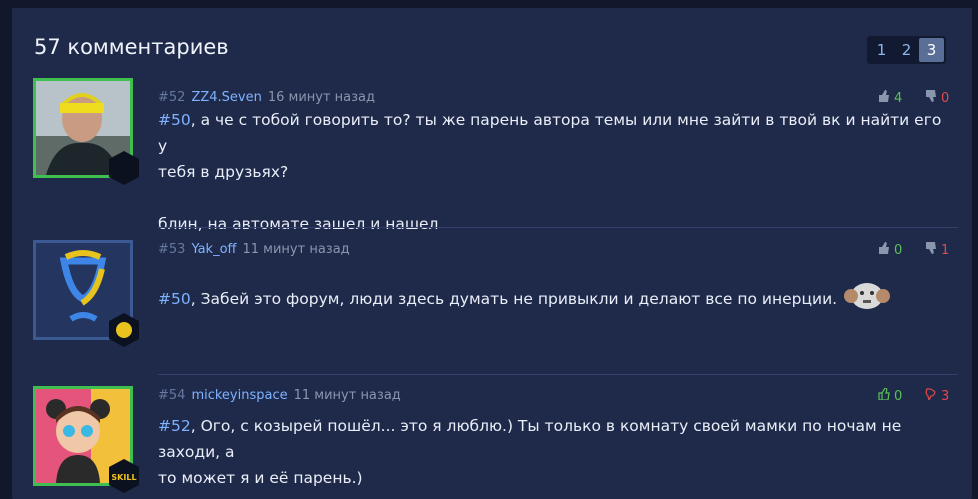 Image resolution: width=978 pixels, height=499 pixels. Describe the element at coordinates (945, 396) in the screenshot. I see `downvote-count: 3` at that location.